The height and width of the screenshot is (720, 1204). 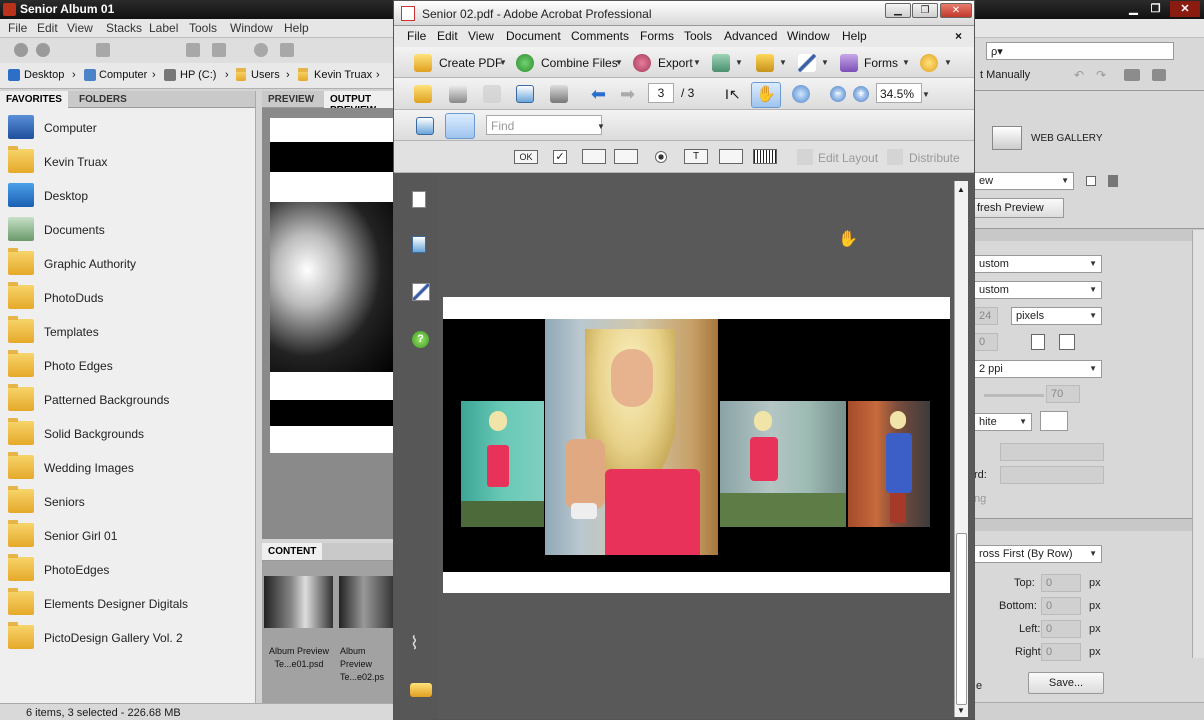 What do you see at coordinates (163, 28) in the screenshot?
I see `bridge-menu-label: Label` at bounding box center [163, 28].